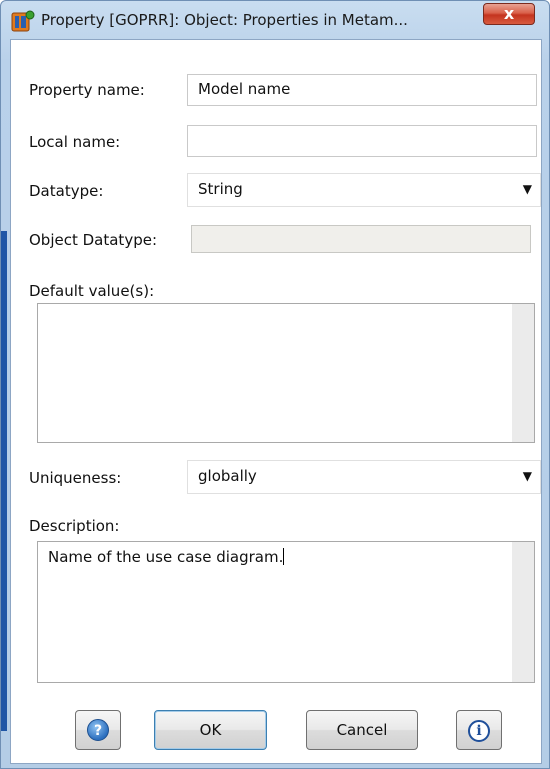 The height and width of the screenshot is (769, 550). I want to click on object-datatype-input, so click(361, 239).